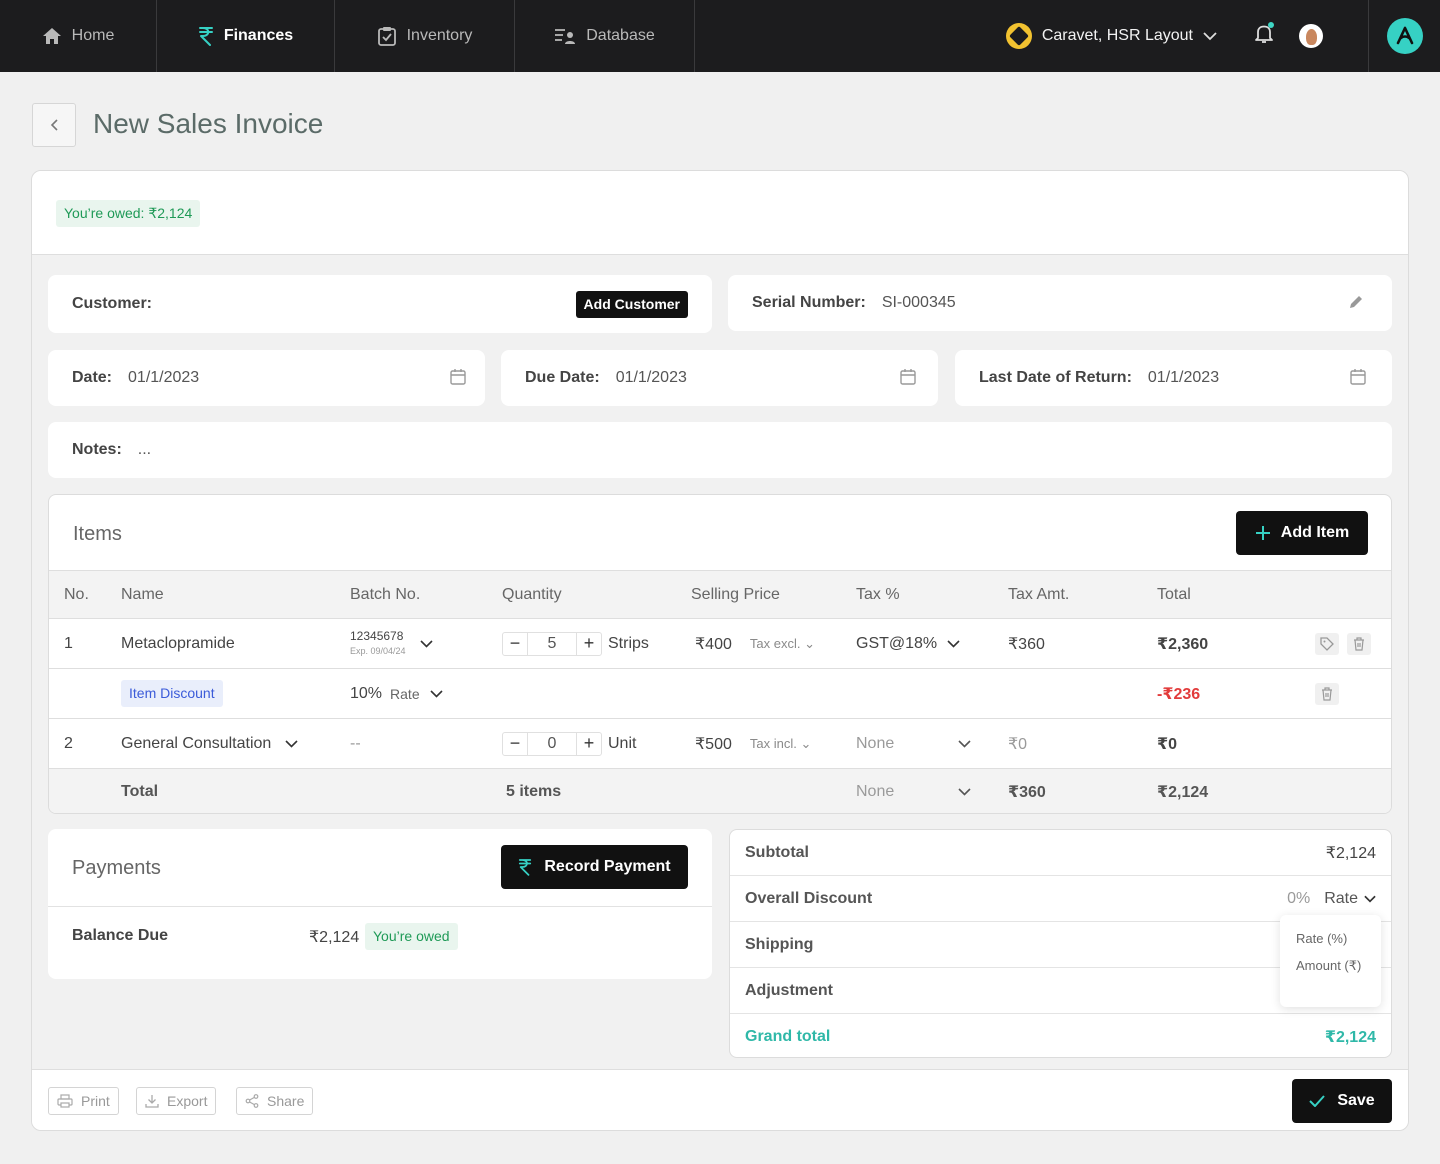 This screenshot has width=1440, height=1164. Describe the element at coordinates (809, 302) in the screenshot. I see `serial-label: Serial Number:` at that location.